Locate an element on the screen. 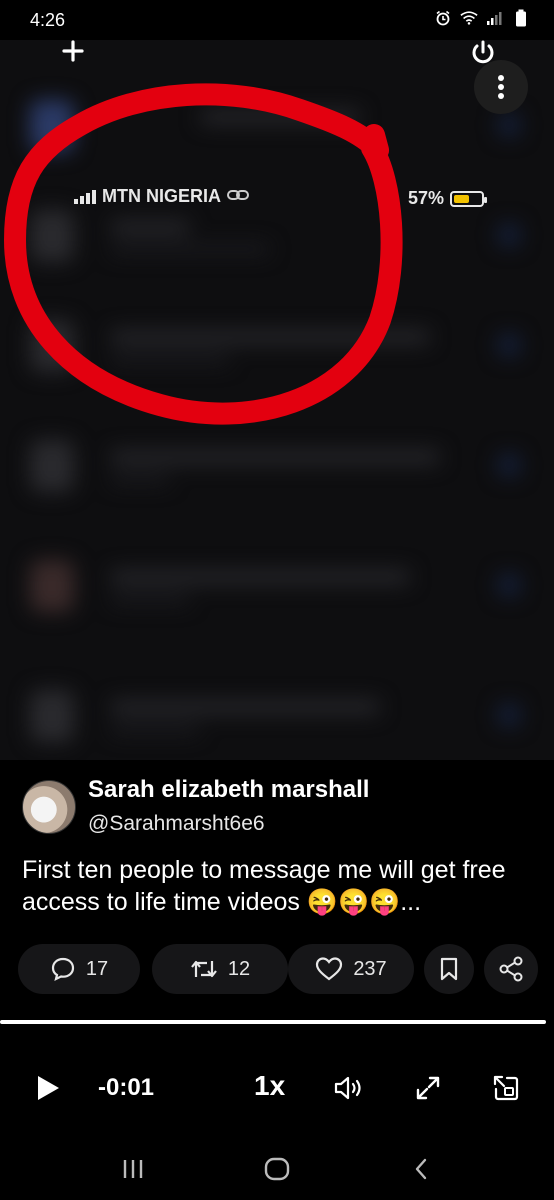 Image resolution: width=554 pixels, height=1200 pixels. video-progress-bar is located at coordinates (273, 1022).